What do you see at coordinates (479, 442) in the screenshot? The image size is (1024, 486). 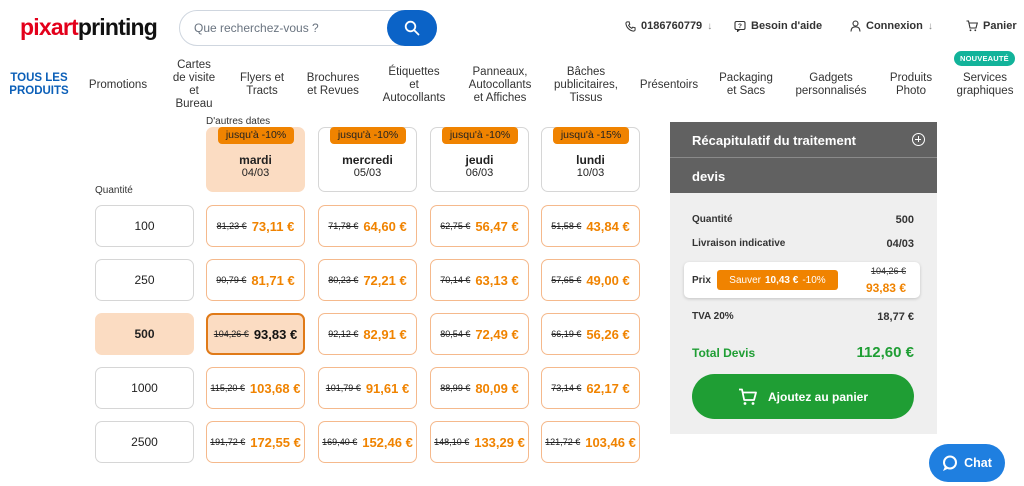 I see `price-cell: 148,10 € 133,29 €` at bounding box center [479, 442].